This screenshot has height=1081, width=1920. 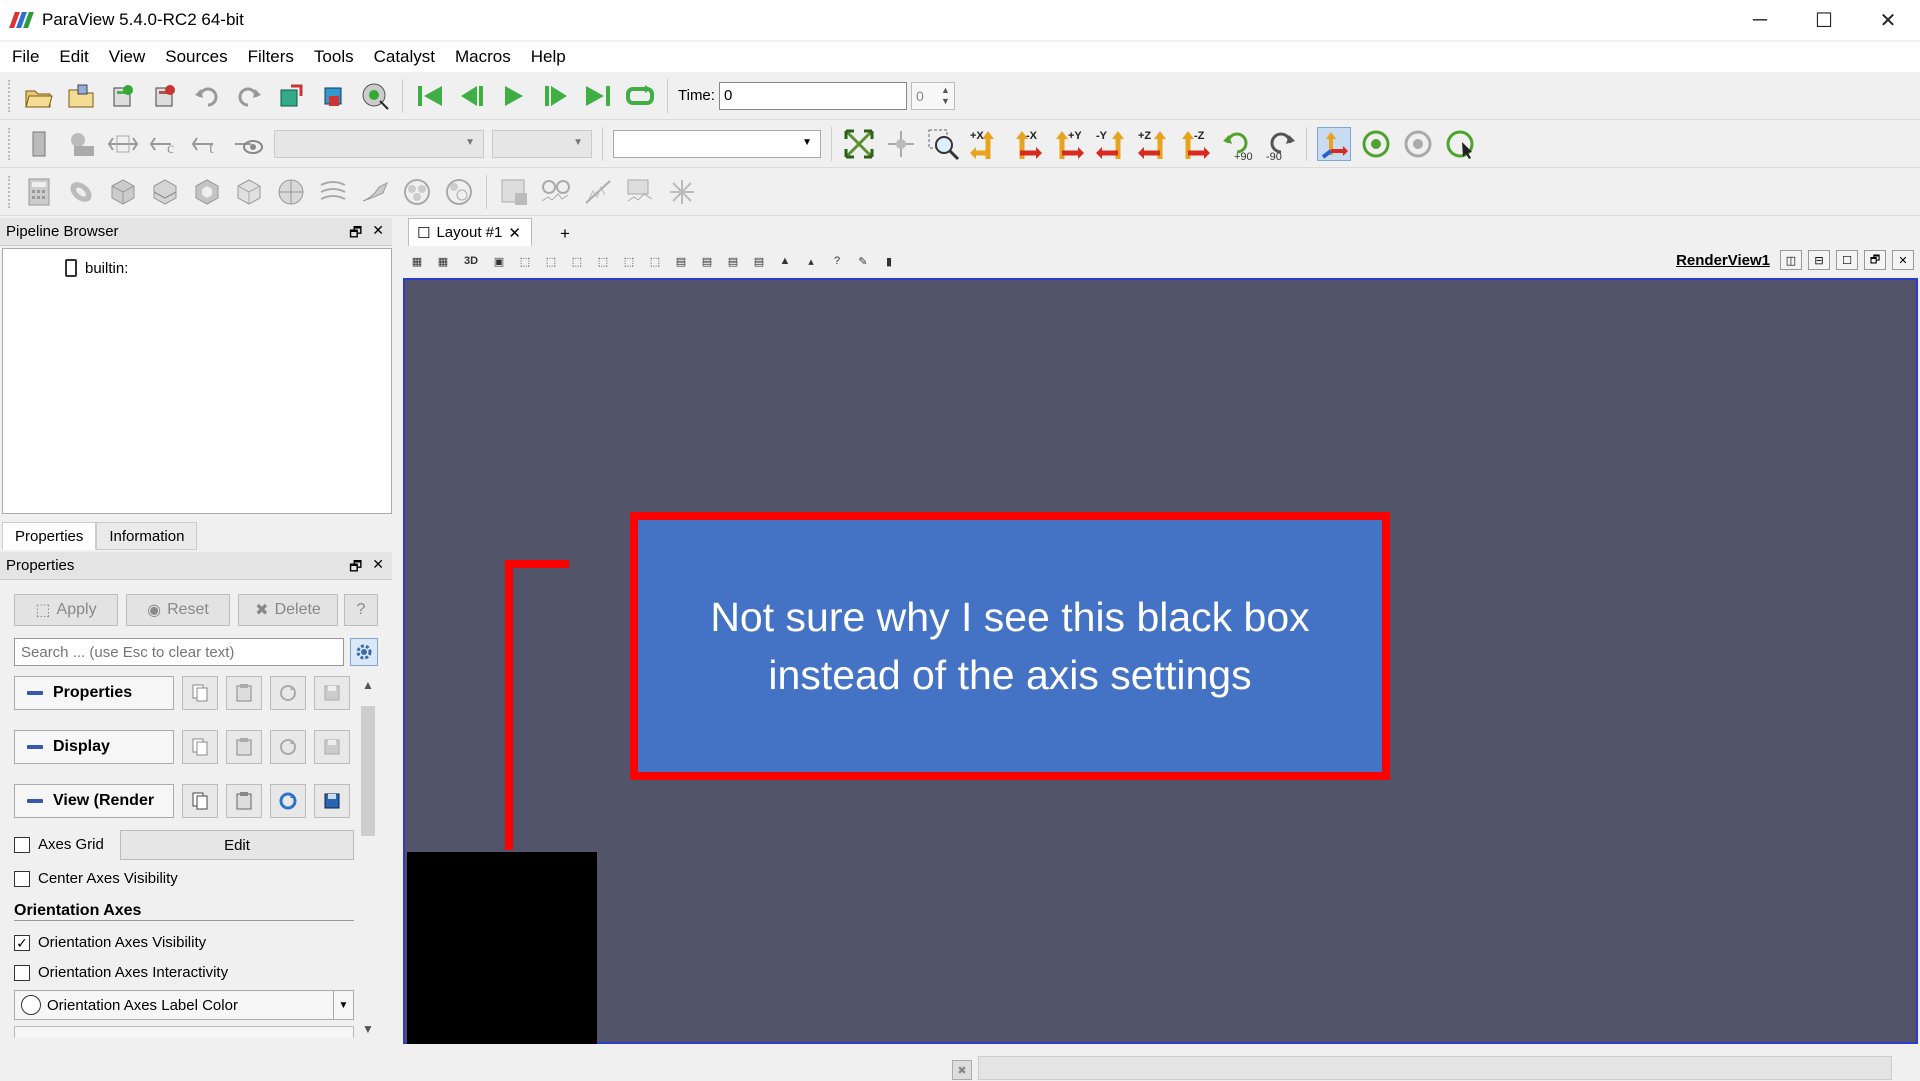 What do you see at coordinates (863, 261) in the screenshot?
I see `edit-selection-icon: ✎` at bounding box center [863, 261].